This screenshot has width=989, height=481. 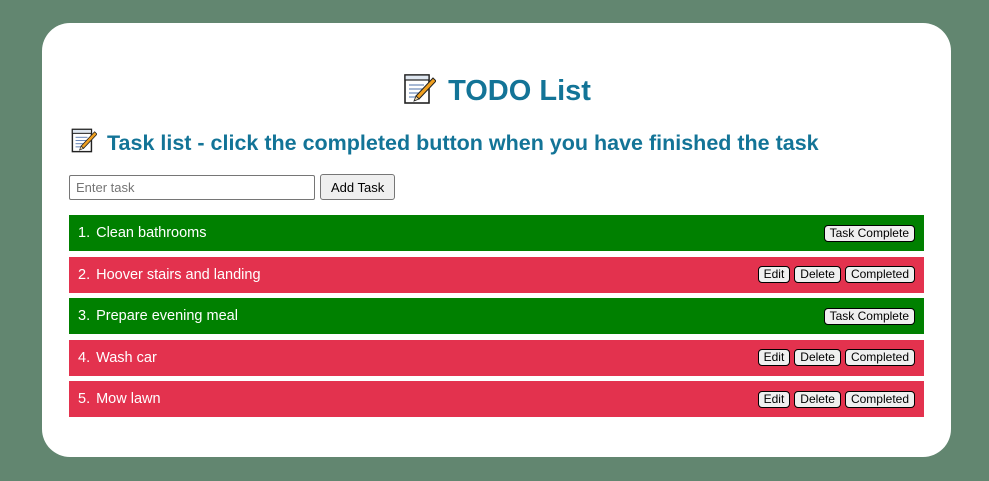 I want to click on task-row: 3. Prepare evening meal Task Complete, so click(x=496, y=316).